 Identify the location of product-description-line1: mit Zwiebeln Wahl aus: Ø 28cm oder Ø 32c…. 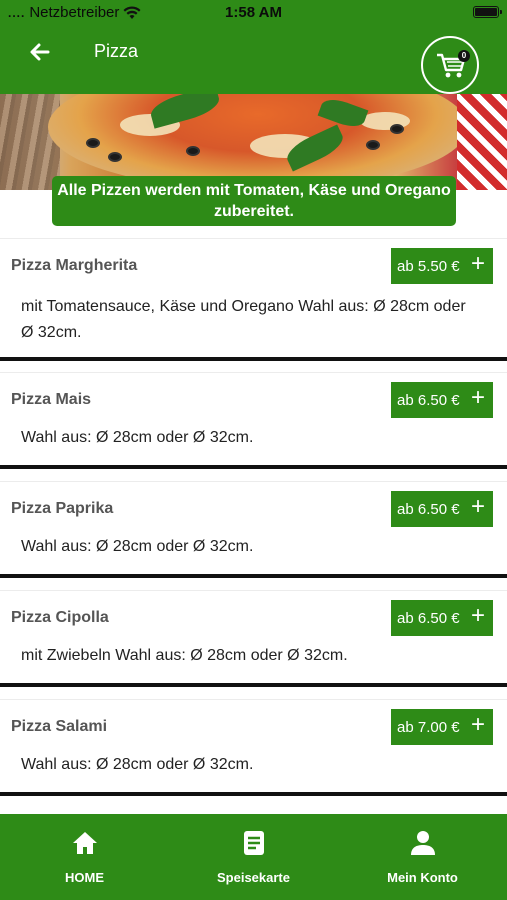
(184, 655).